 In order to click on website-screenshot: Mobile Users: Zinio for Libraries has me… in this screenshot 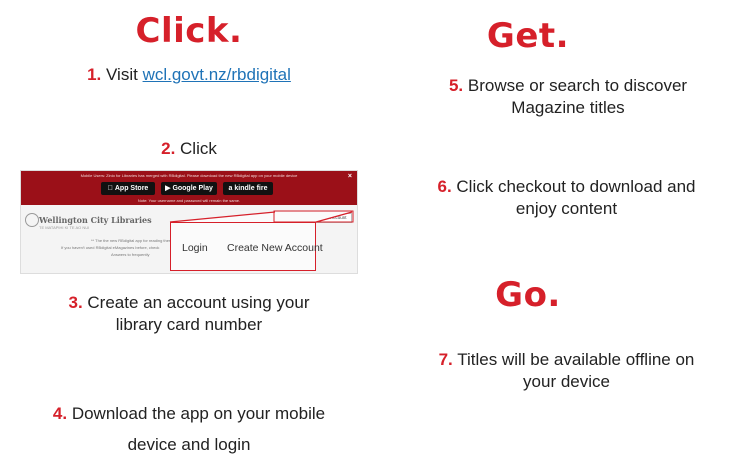, I will do `click(189, 222)`.